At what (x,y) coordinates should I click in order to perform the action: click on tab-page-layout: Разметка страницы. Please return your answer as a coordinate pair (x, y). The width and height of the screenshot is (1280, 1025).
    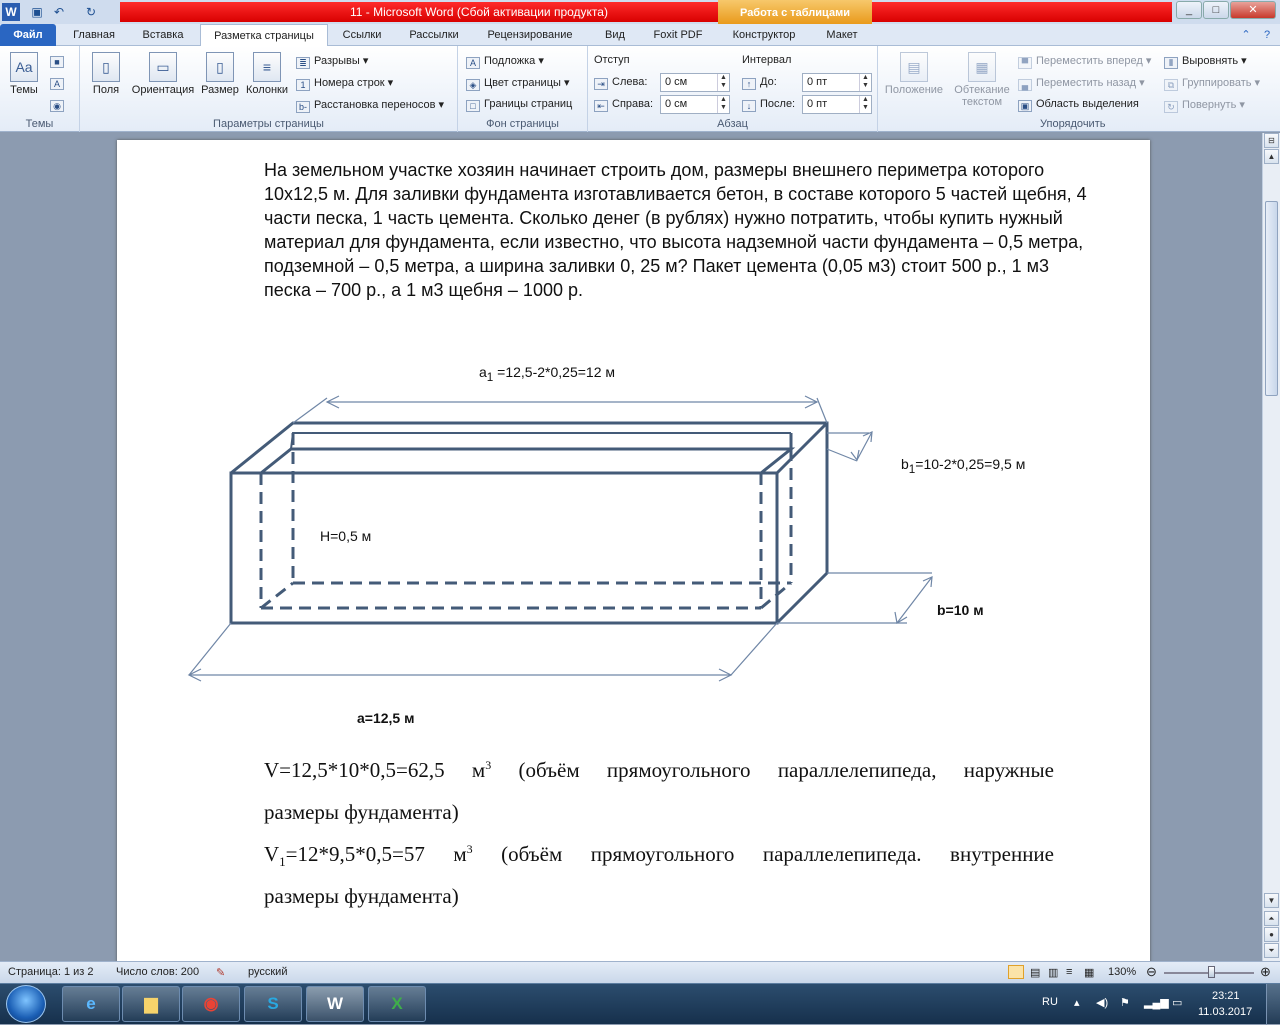
    Looking at the image, I should click on (264, 35).